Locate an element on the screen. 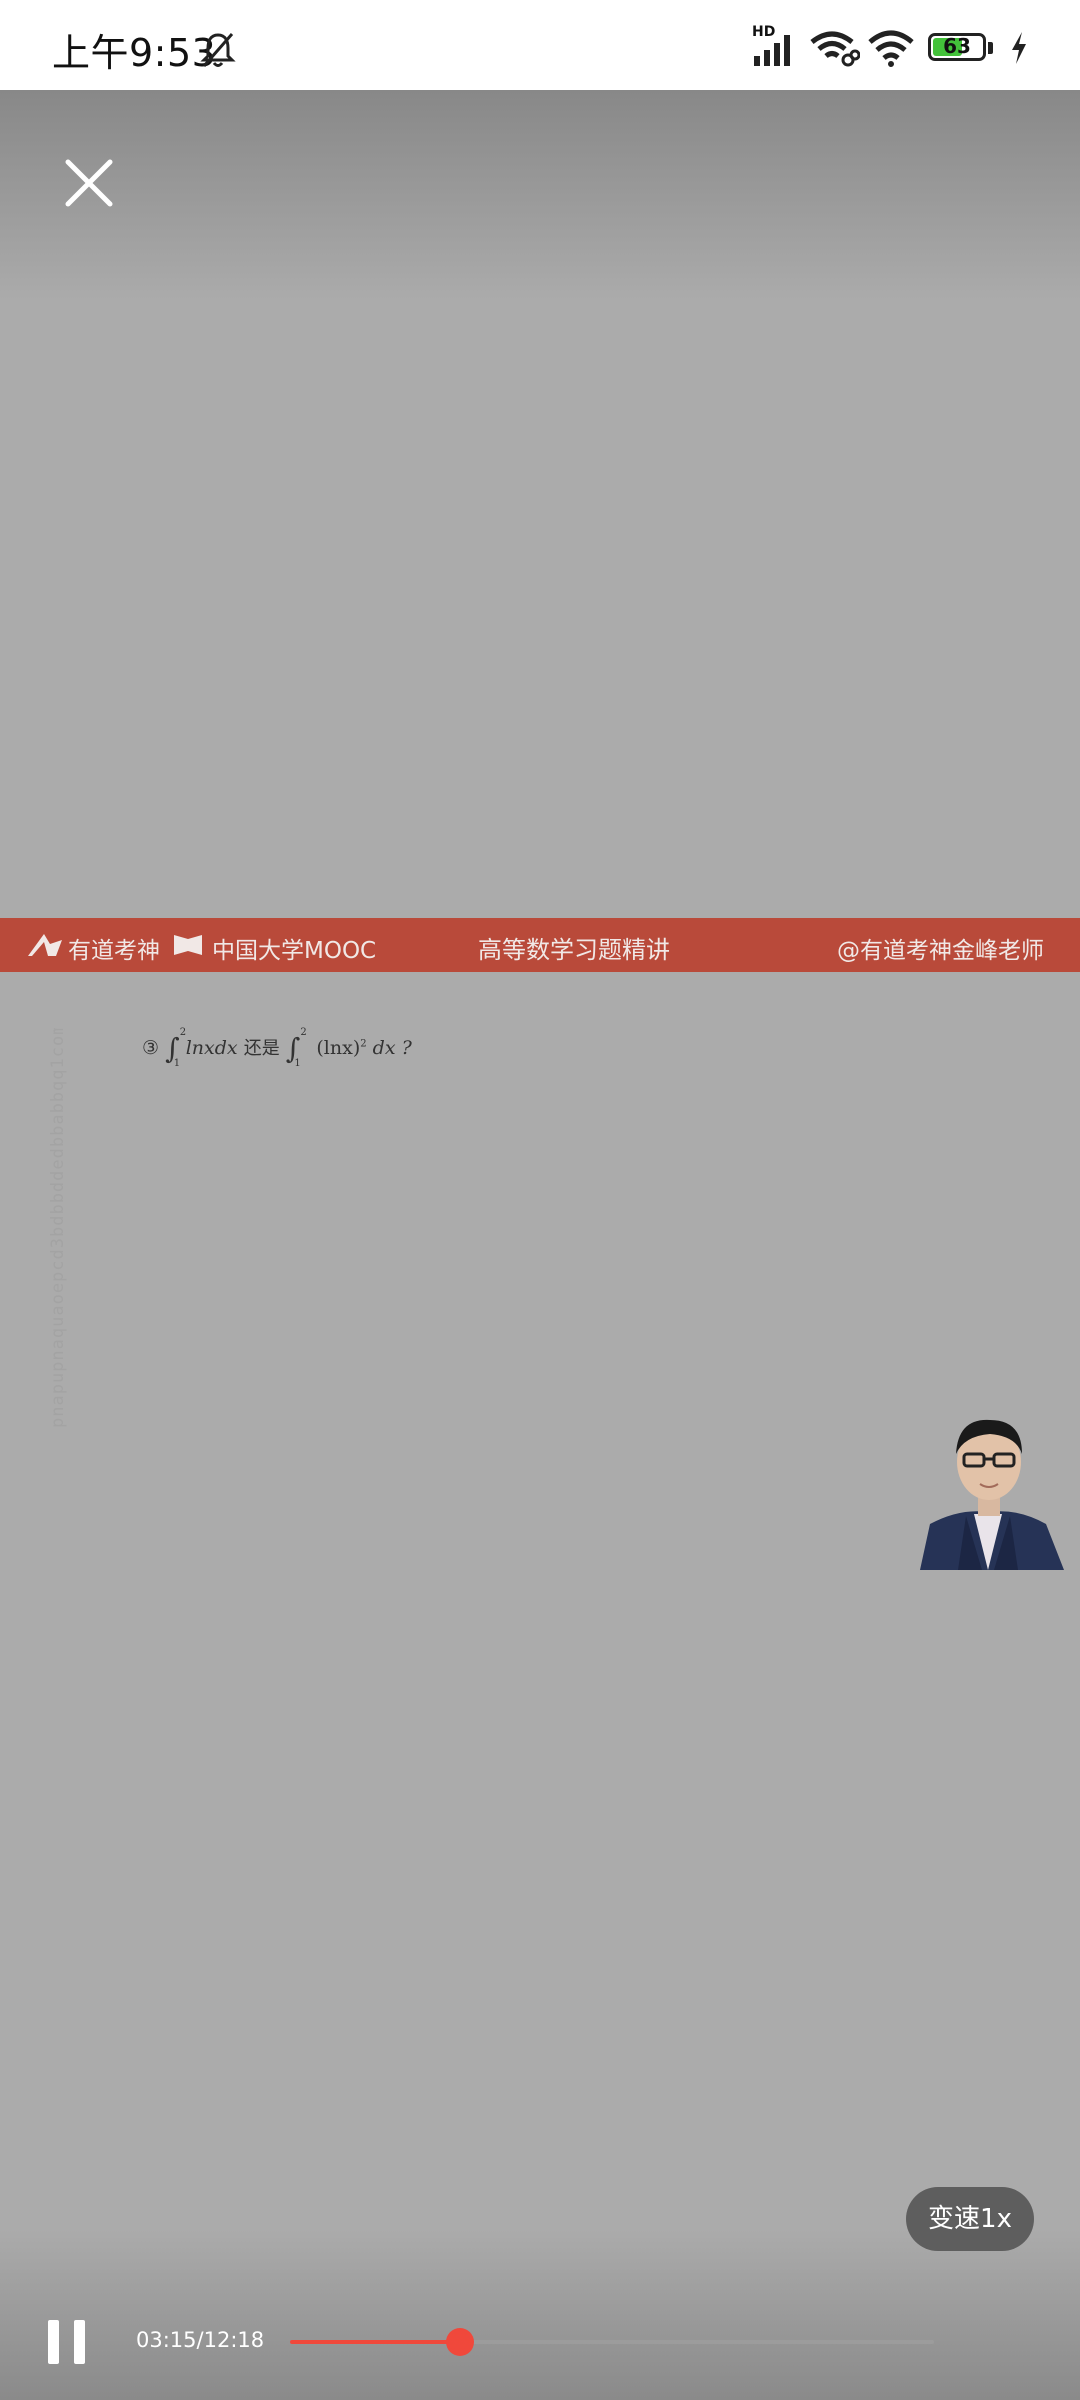  formula-upper-b: 2 is located at coordinates (303, 1032).